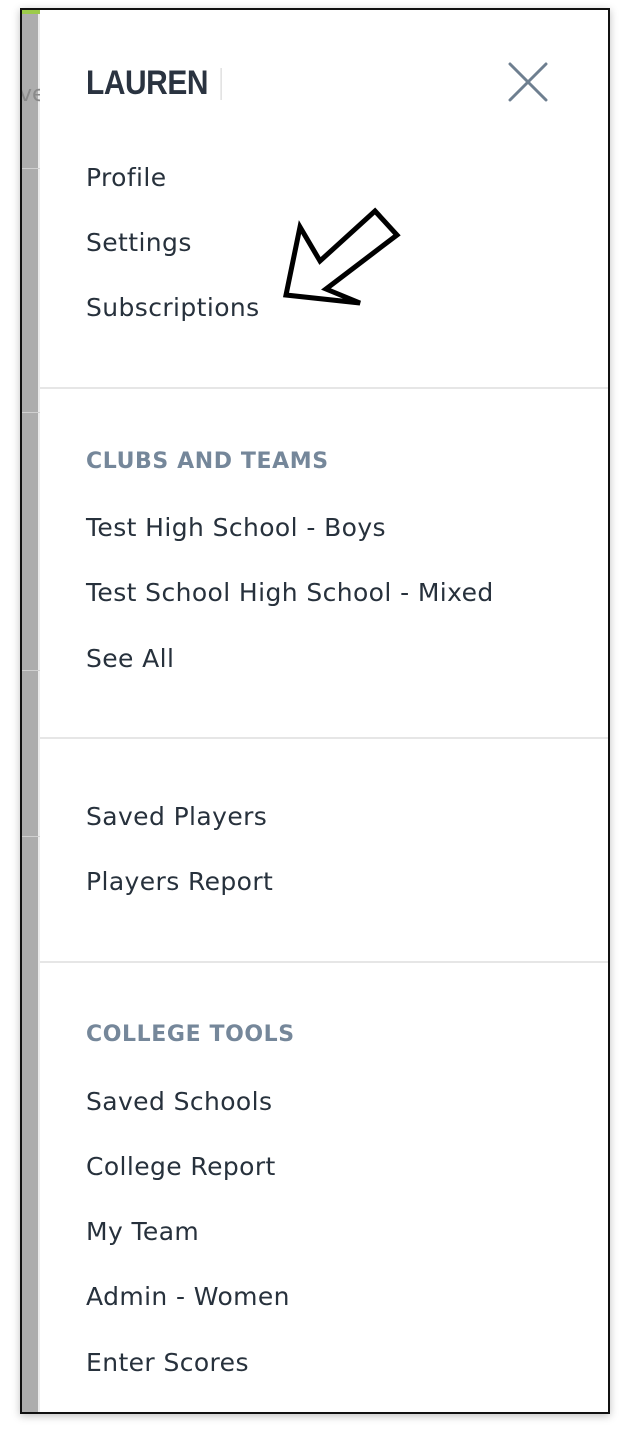 The width and height of the screenshot is (632, 1434). I want to click on nav-college-report: College Report, so click(181, 1167).